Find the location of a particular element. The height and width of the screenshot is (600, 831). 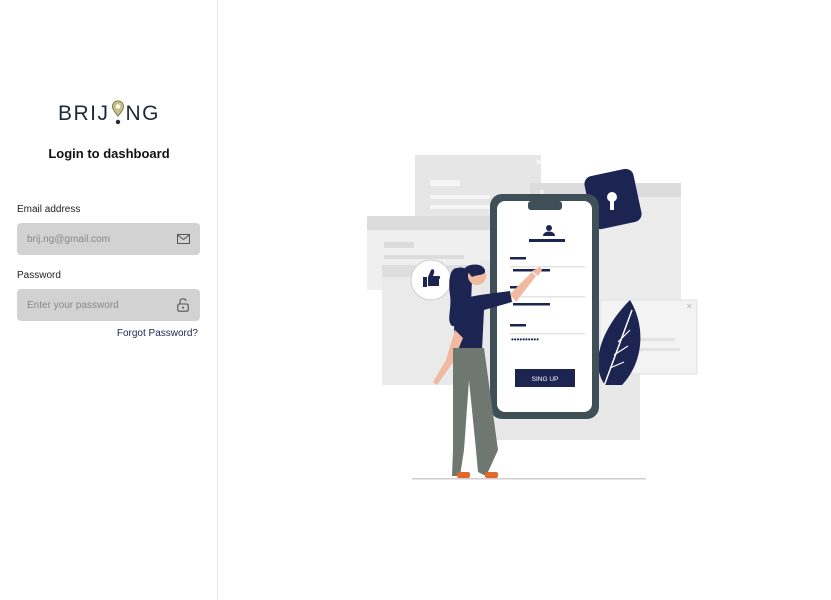

email-input is located at coordinates (101, 239).